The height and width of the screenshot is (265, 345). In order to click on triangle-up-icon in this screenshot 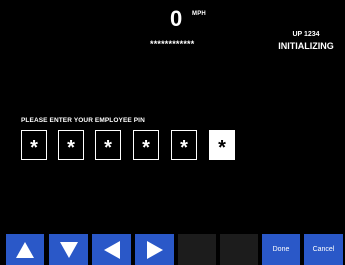, I will do `click(25, 249)`.